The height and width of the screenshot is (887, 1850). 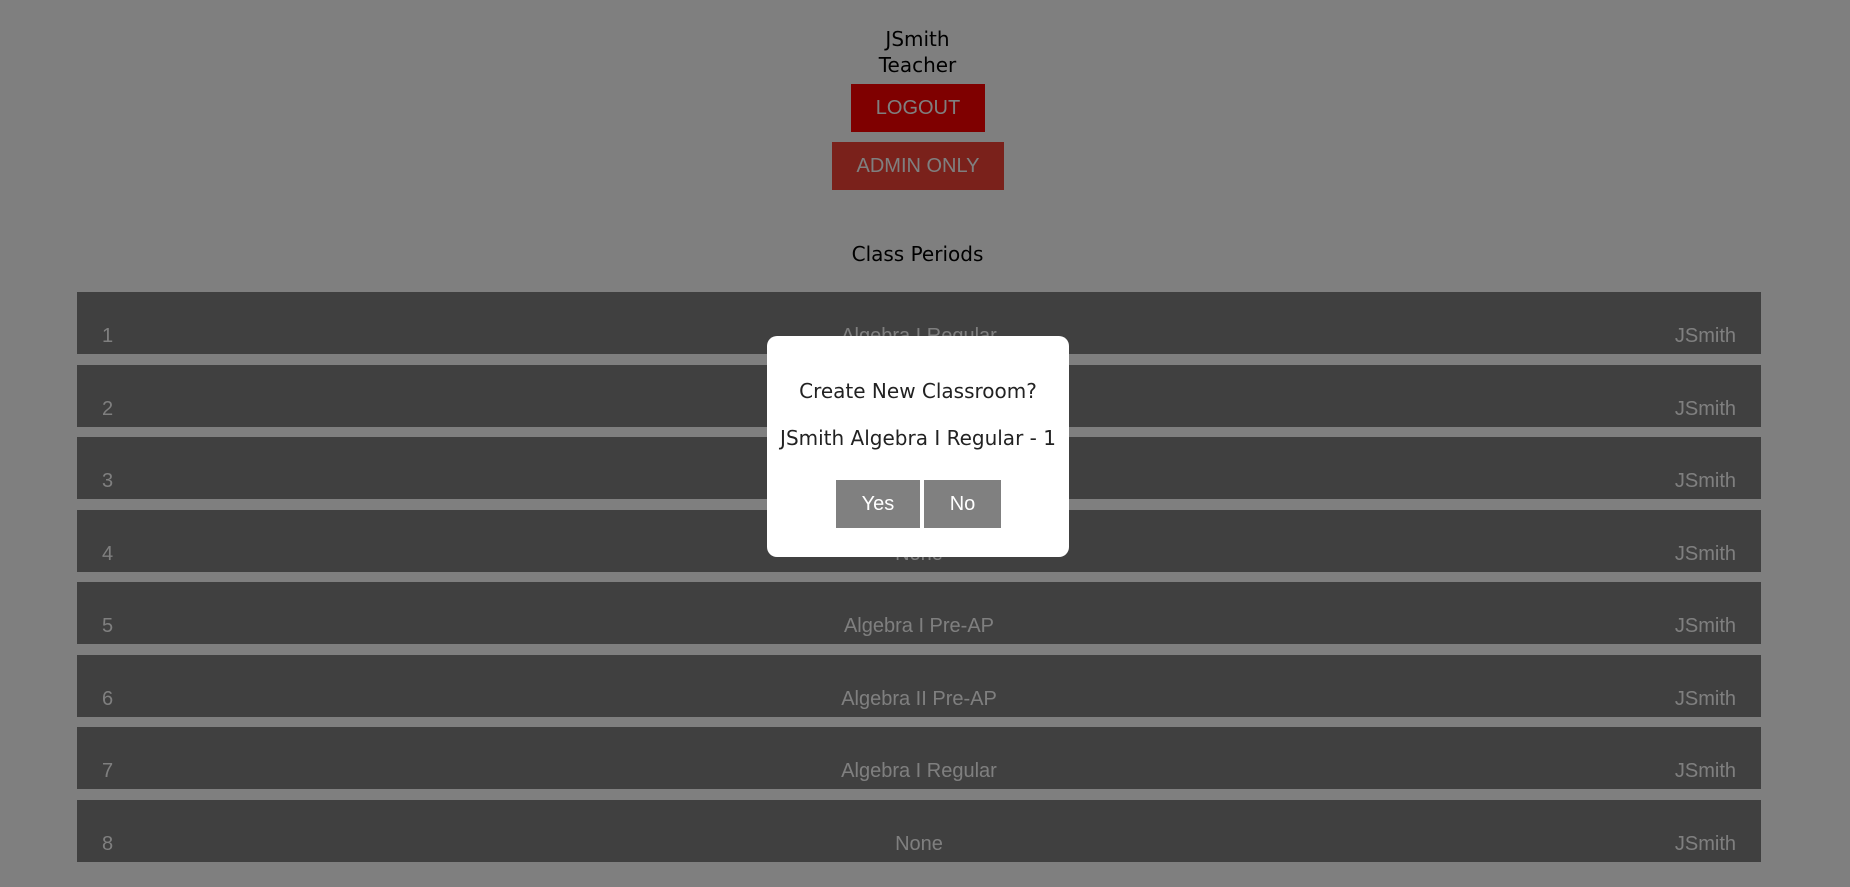 What do you see at coordinates (918, 438) in the screenshot?
I see `dialog-classroom-name: JSmith Algebra I Regular - 1` at bounding box center [918, 438].